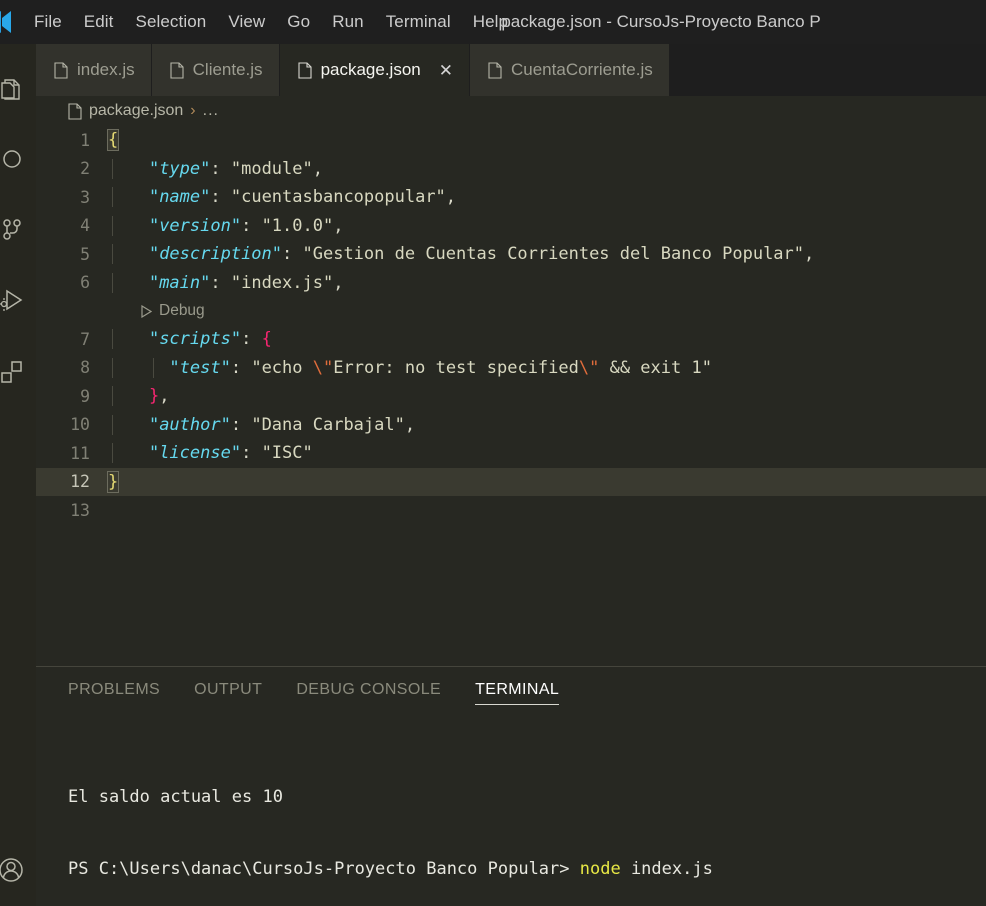 The height and width of the screenshot is (906, 986). Describe the element at coordinates (85, 283) in the screenshot. I see `line-number: 6` at that location.